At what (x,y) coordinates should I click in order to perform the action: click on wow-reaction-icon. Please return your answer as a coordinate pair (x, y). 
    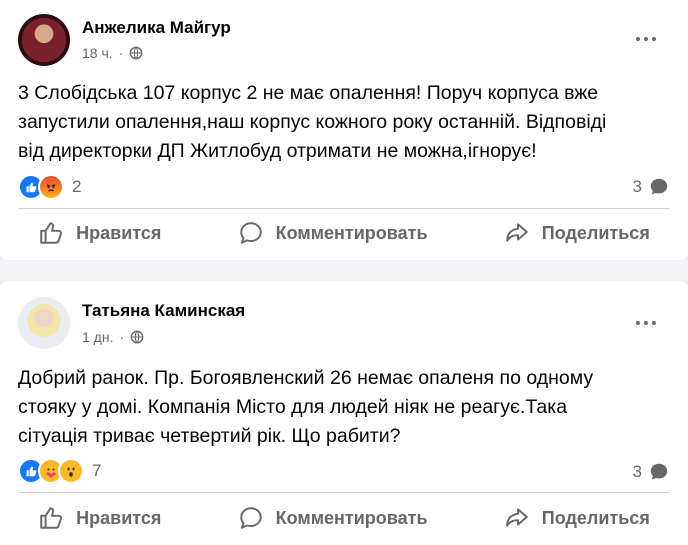
    Looking at the image, I should click on (71, 471).